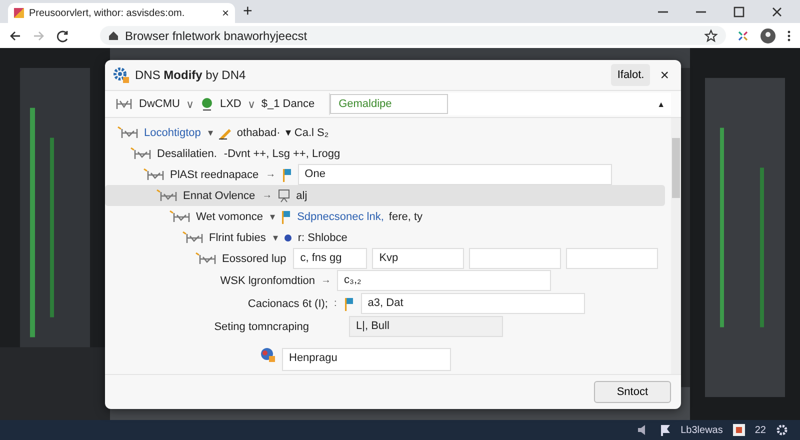 This screenshot has width=800, height=440. I want to click on browser-tab: Preusoorvlert, withor: asvisdes:om. ×, so click(121, 13).